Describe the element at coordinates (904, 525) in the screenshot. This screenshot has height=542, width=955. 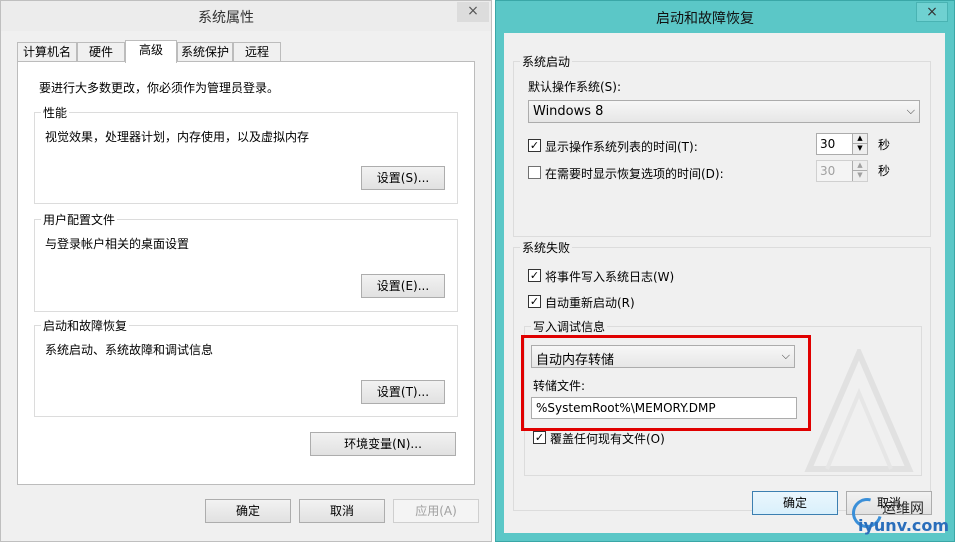
I see `logo-bottom-text: iyunv.com` at that location.